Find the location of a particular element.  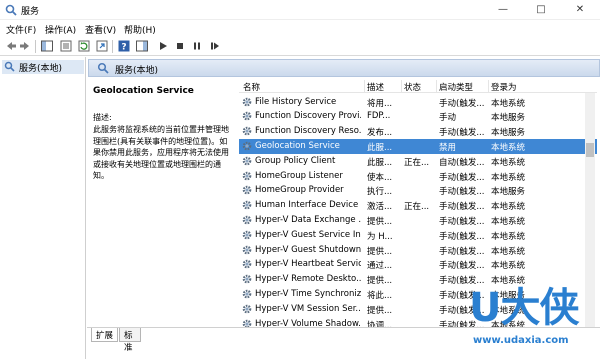

tab-standard: 标准 is located at coordinates (130, 340).